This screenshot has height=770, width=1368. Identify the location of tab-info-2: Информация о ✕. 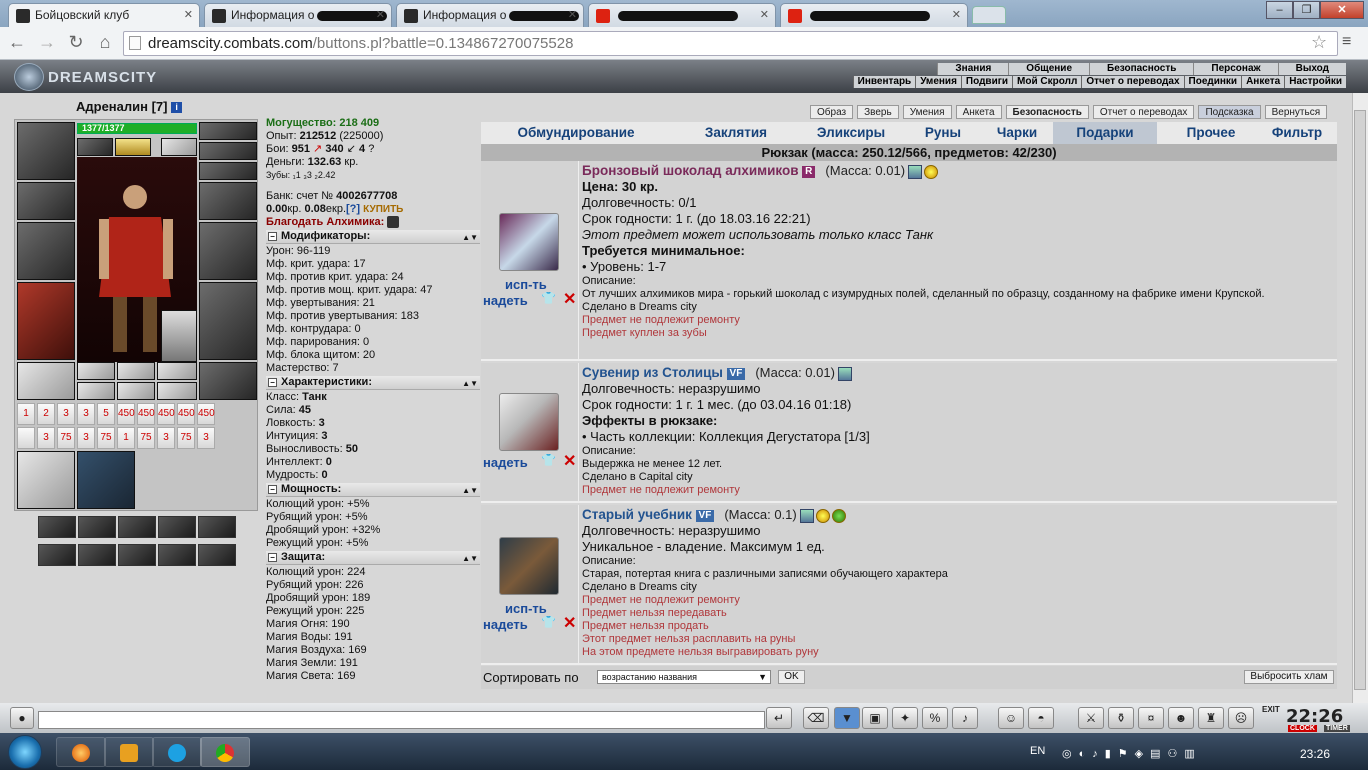
(490, 15).